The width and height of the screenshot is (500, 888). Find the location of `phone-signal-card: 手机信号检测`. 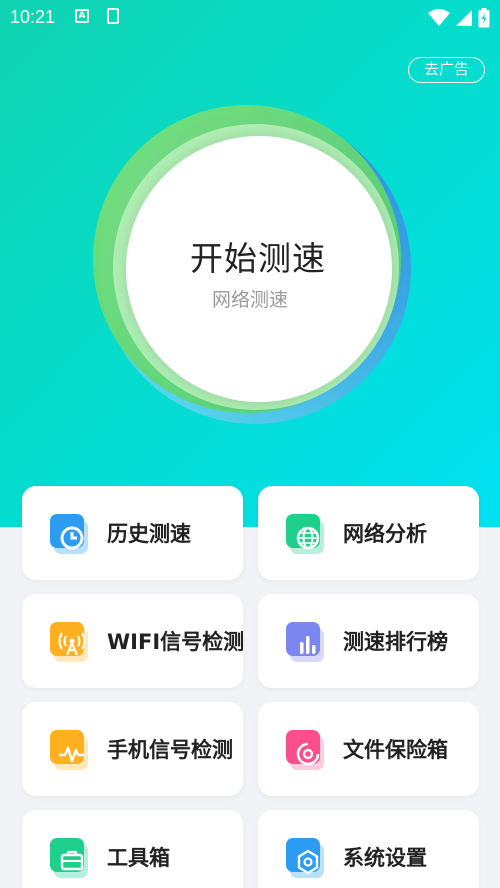

phone-signal-card: 手机信号检测 is located at coordinates (132, 749).